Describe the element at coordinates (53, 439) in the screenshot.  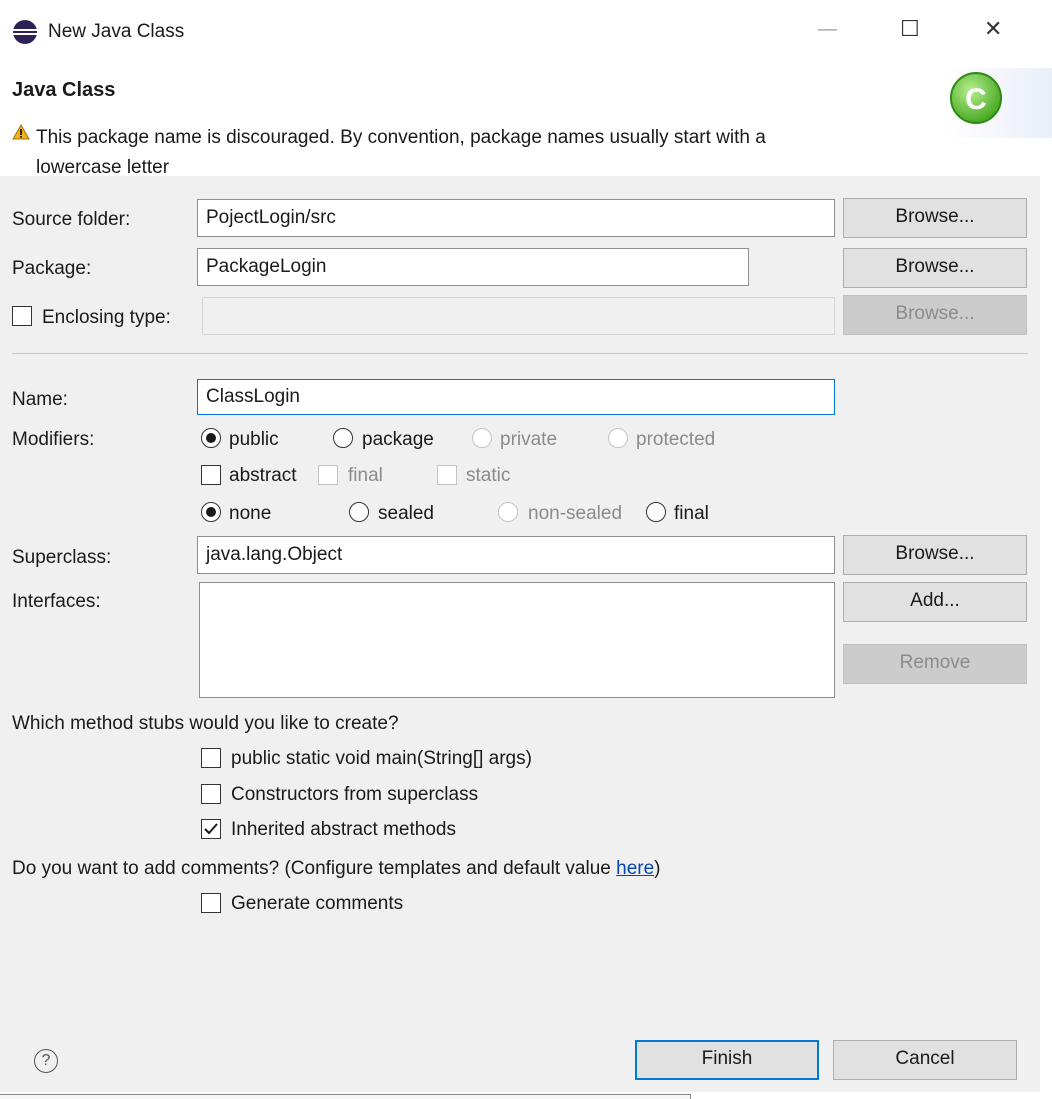
I see `modifiers-label: Modifiers:` at that location.